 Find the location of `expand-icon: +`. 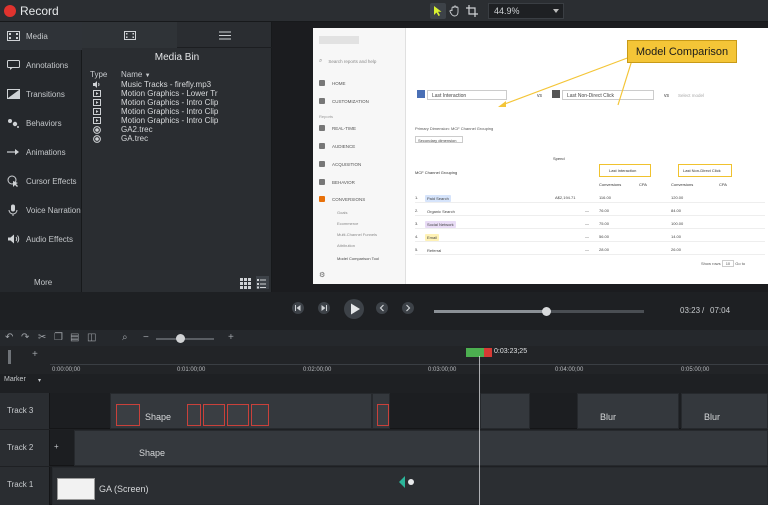

expand-icon: + is located at coordinates (56, 446).